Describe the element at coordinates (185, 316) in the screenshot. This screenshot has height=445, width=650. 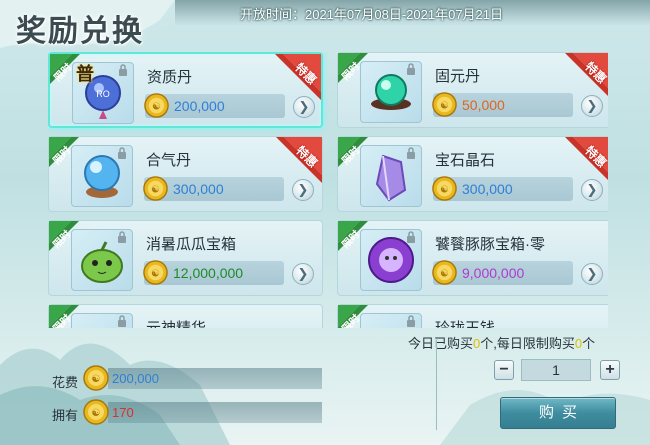
I see `reward-card: 限时元神精华` at that location.